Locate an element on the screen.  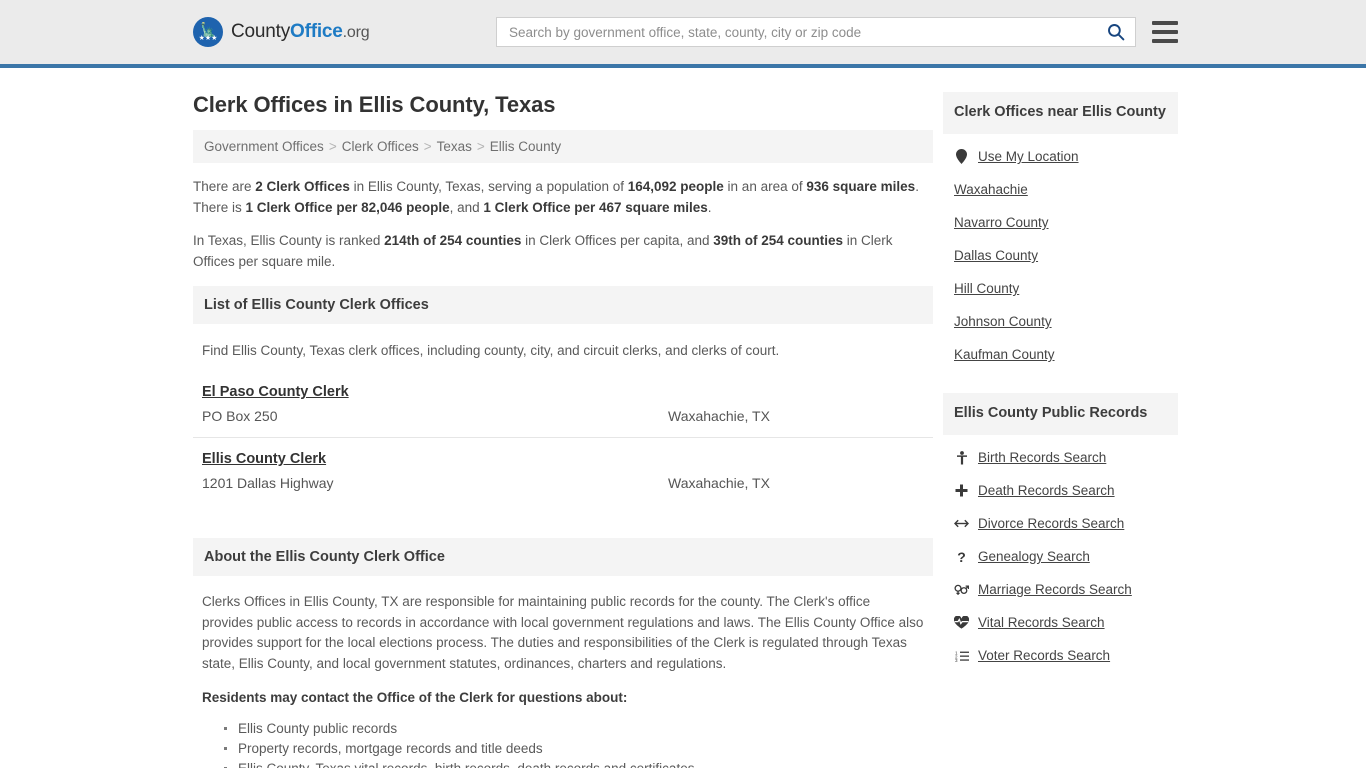
list-section-heading: List of Ellis County Clerk Offices is located at coordinates (563, 305).